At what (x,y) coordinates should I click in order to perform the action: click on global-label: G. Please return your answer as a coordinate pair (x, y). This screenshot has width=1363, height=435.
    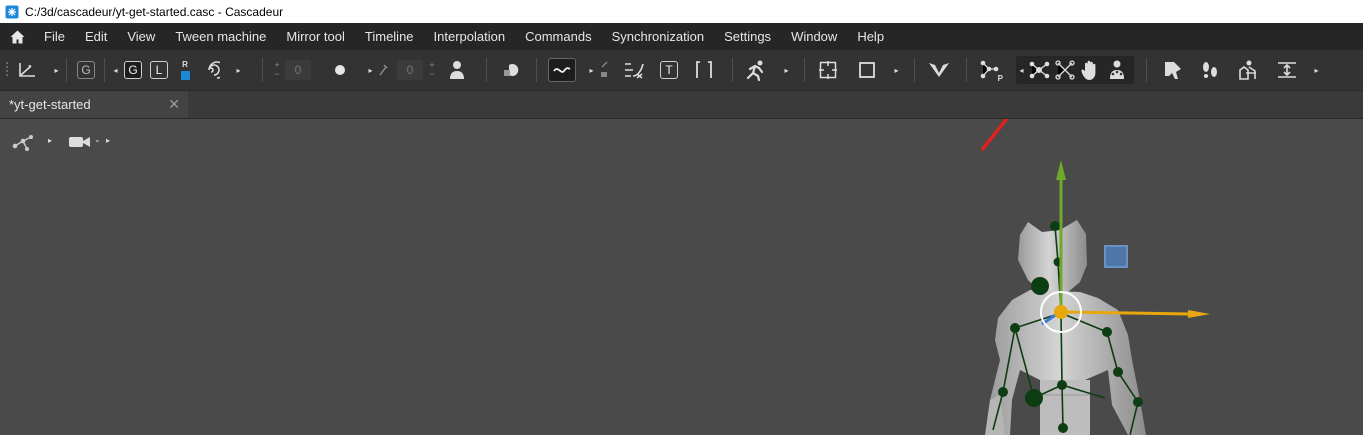
    Looking at the image, I should click on (86, 70).